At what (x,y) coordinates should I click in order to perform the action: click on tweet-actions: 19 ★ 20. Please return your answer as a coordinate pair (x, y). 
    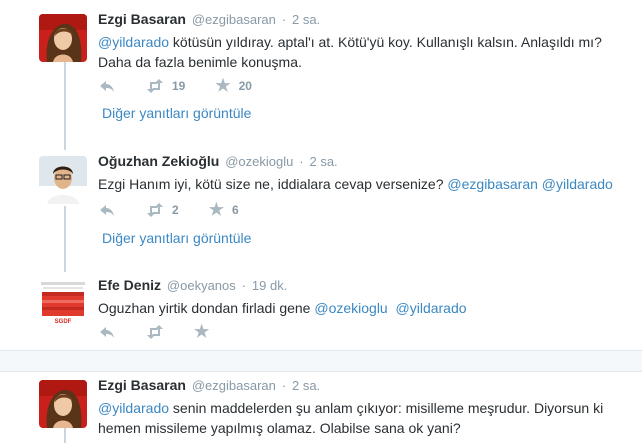
    Looking at the image, I should click on (190, 86).